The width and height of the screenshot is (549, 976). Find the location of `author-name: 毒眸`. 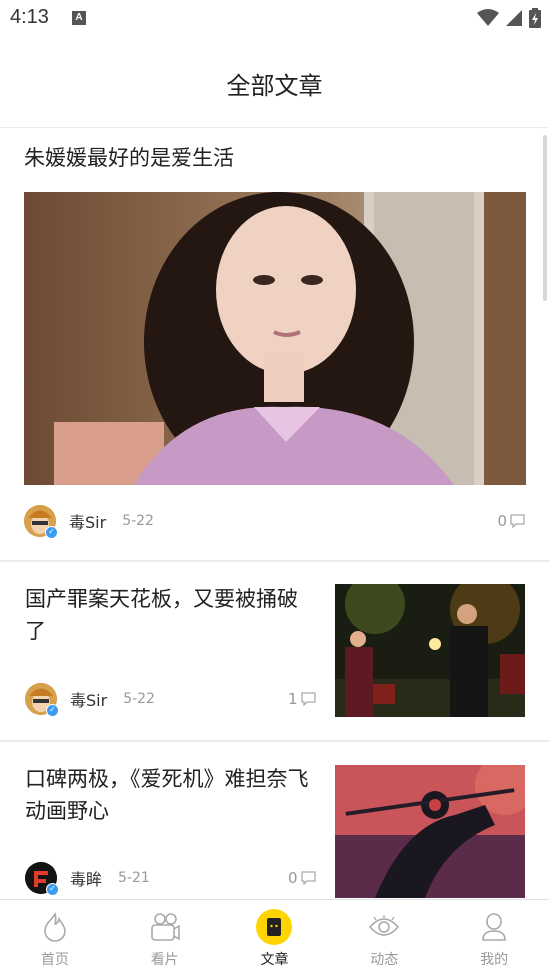

author-name: 毒眸 is located at coordinates (86, 878).